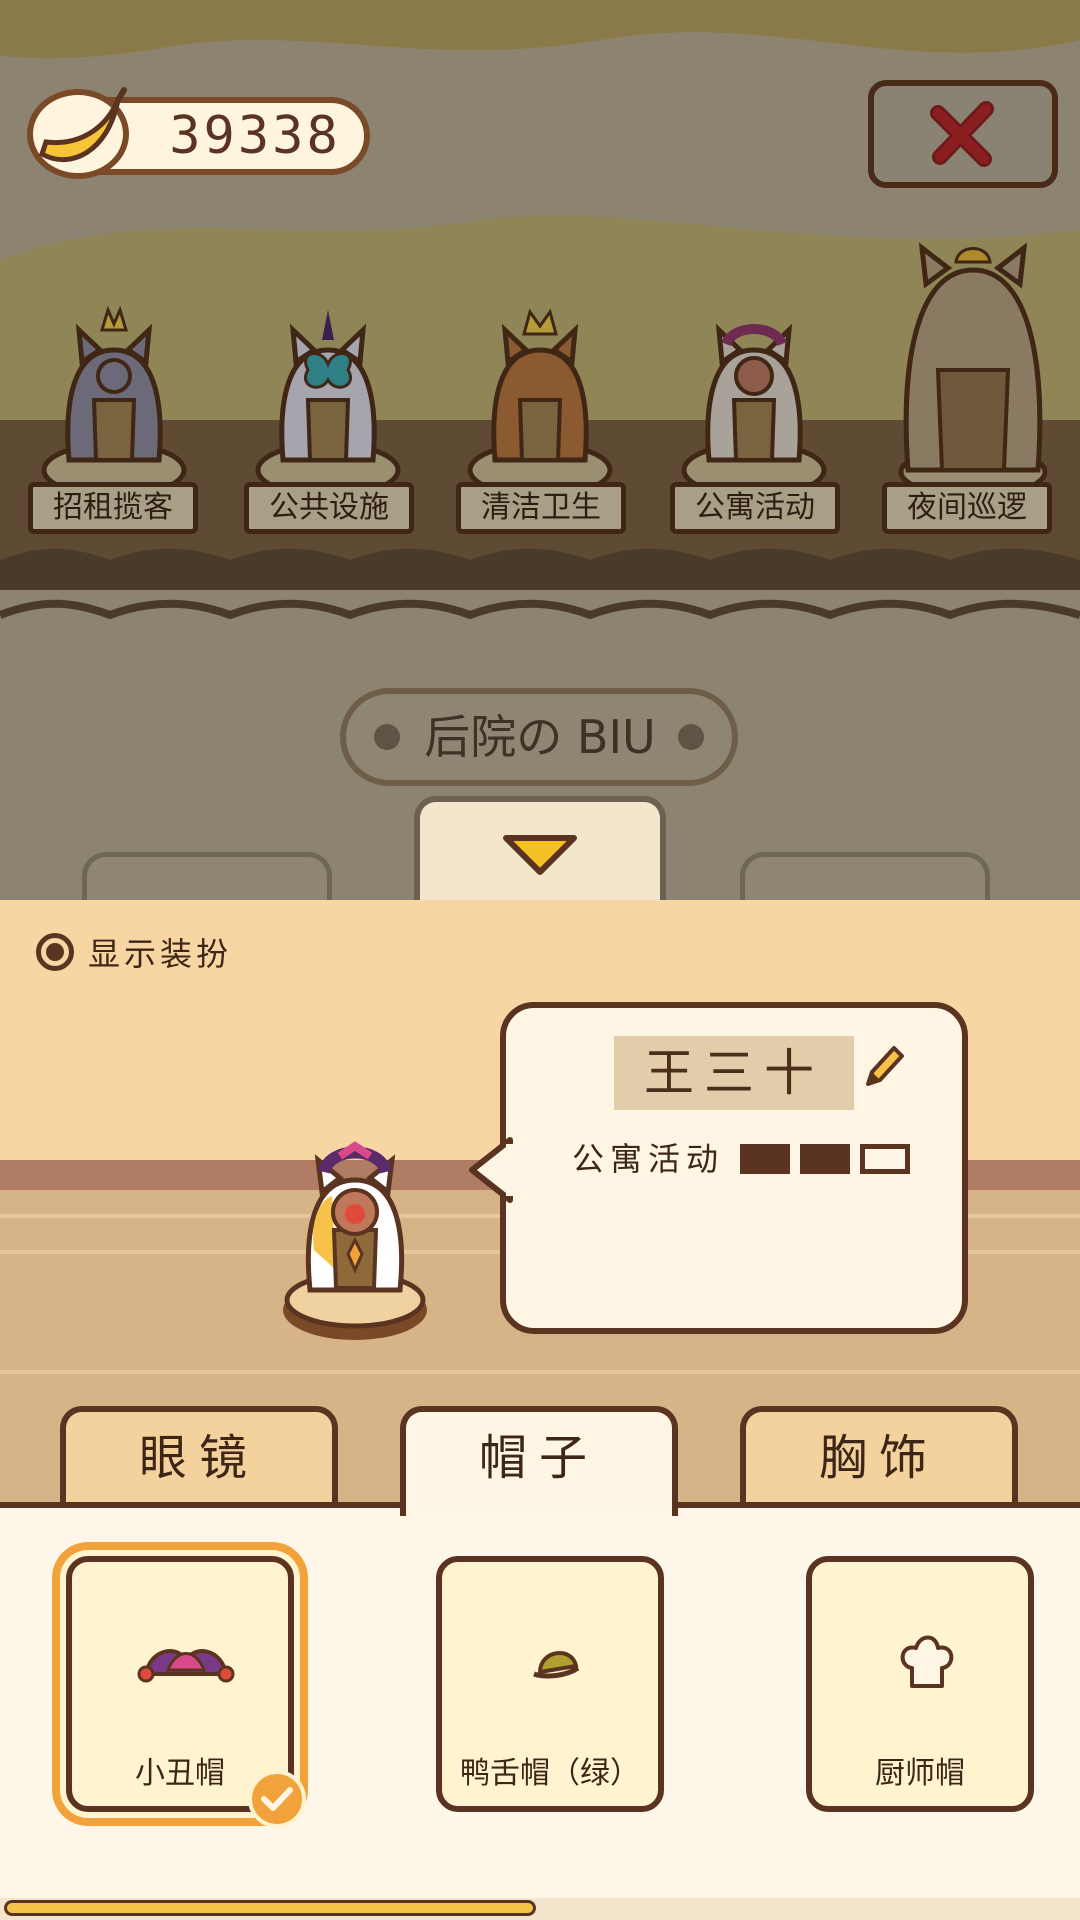 The width and height of the screenshot is (1080, 1920). I want to click on tab-glasses: 眼镜, so click(199, 1456).